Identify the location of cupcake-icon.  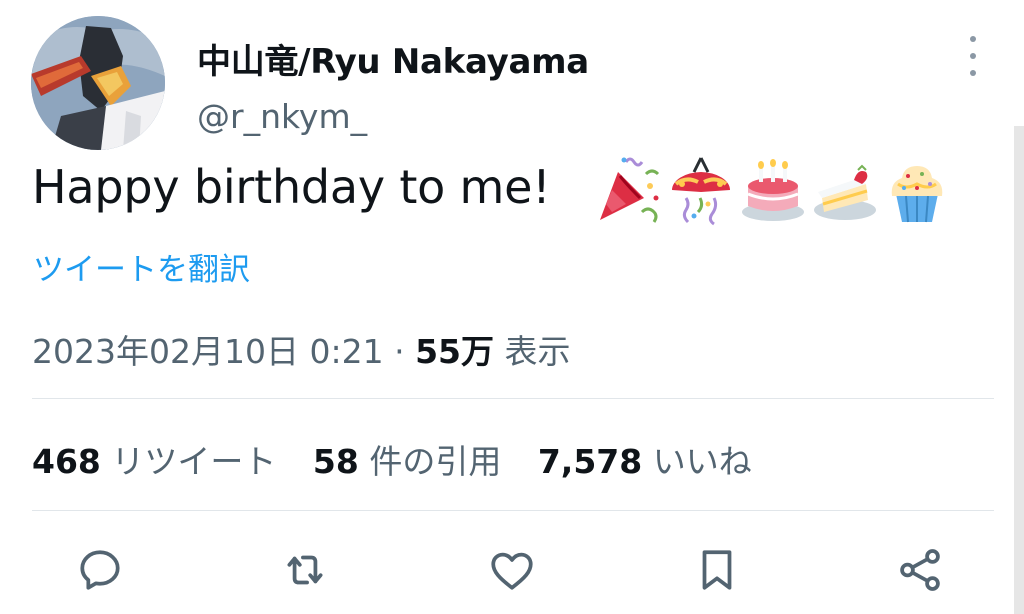
(917, 194).